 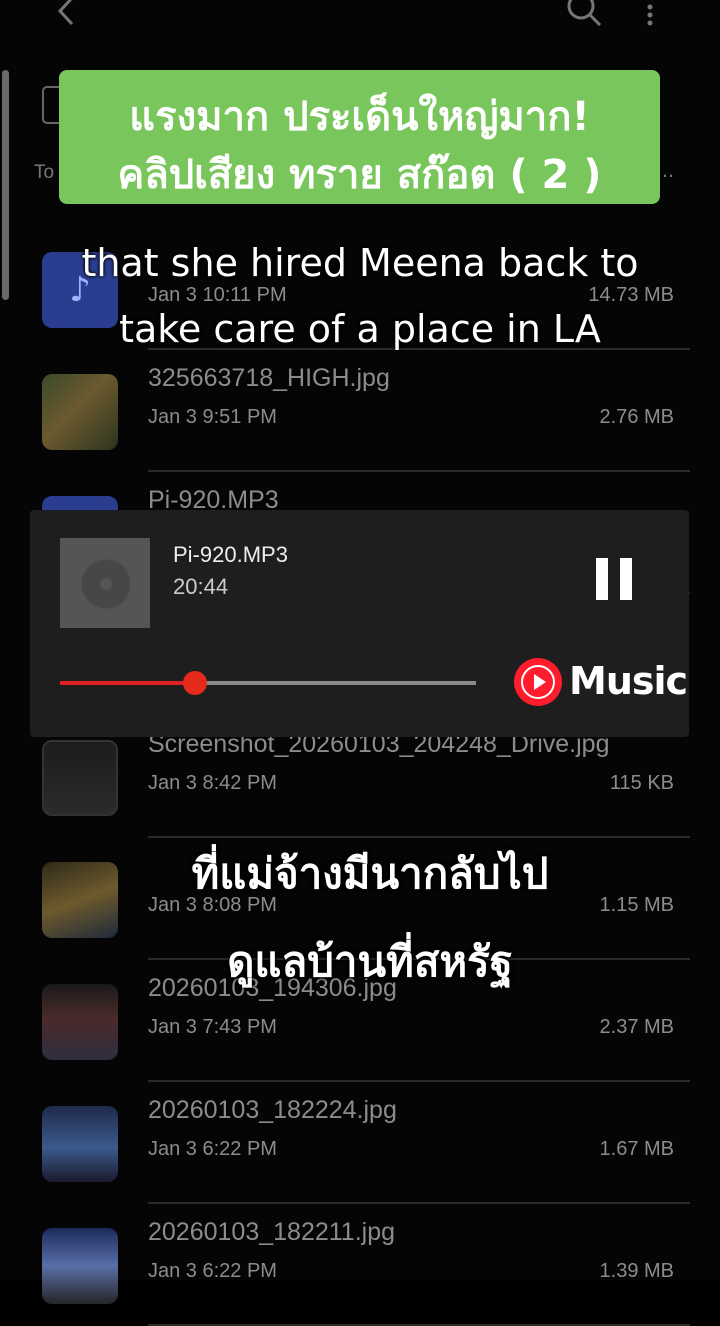 What do you see at coordinates (212, 783) in the screenshot?
I see `file-date: Jan 3 8:42 PM` at bounding box center [212, 783].